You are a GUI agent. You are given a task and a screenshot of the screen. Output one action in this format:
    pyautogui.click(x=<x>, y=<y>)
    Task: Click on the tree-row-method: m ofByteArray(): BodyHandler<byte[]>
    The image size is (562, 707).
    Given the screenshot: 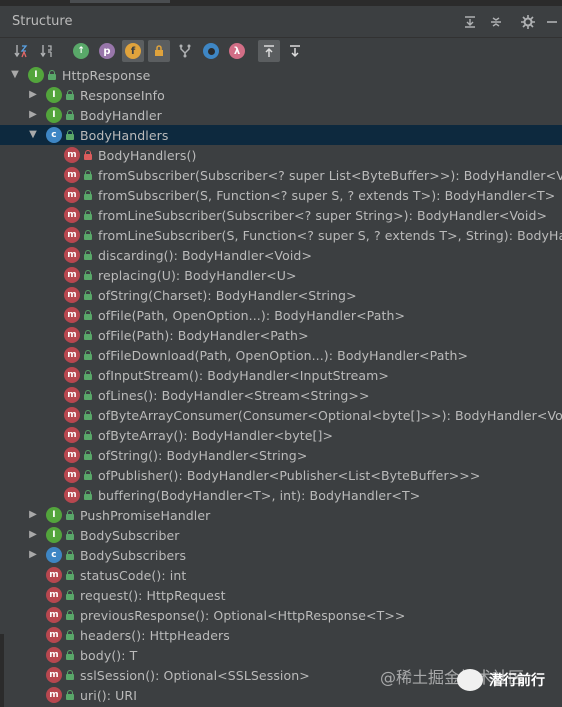 What is the action you would take?
    pyautogui.click(x=281, y=435)
    